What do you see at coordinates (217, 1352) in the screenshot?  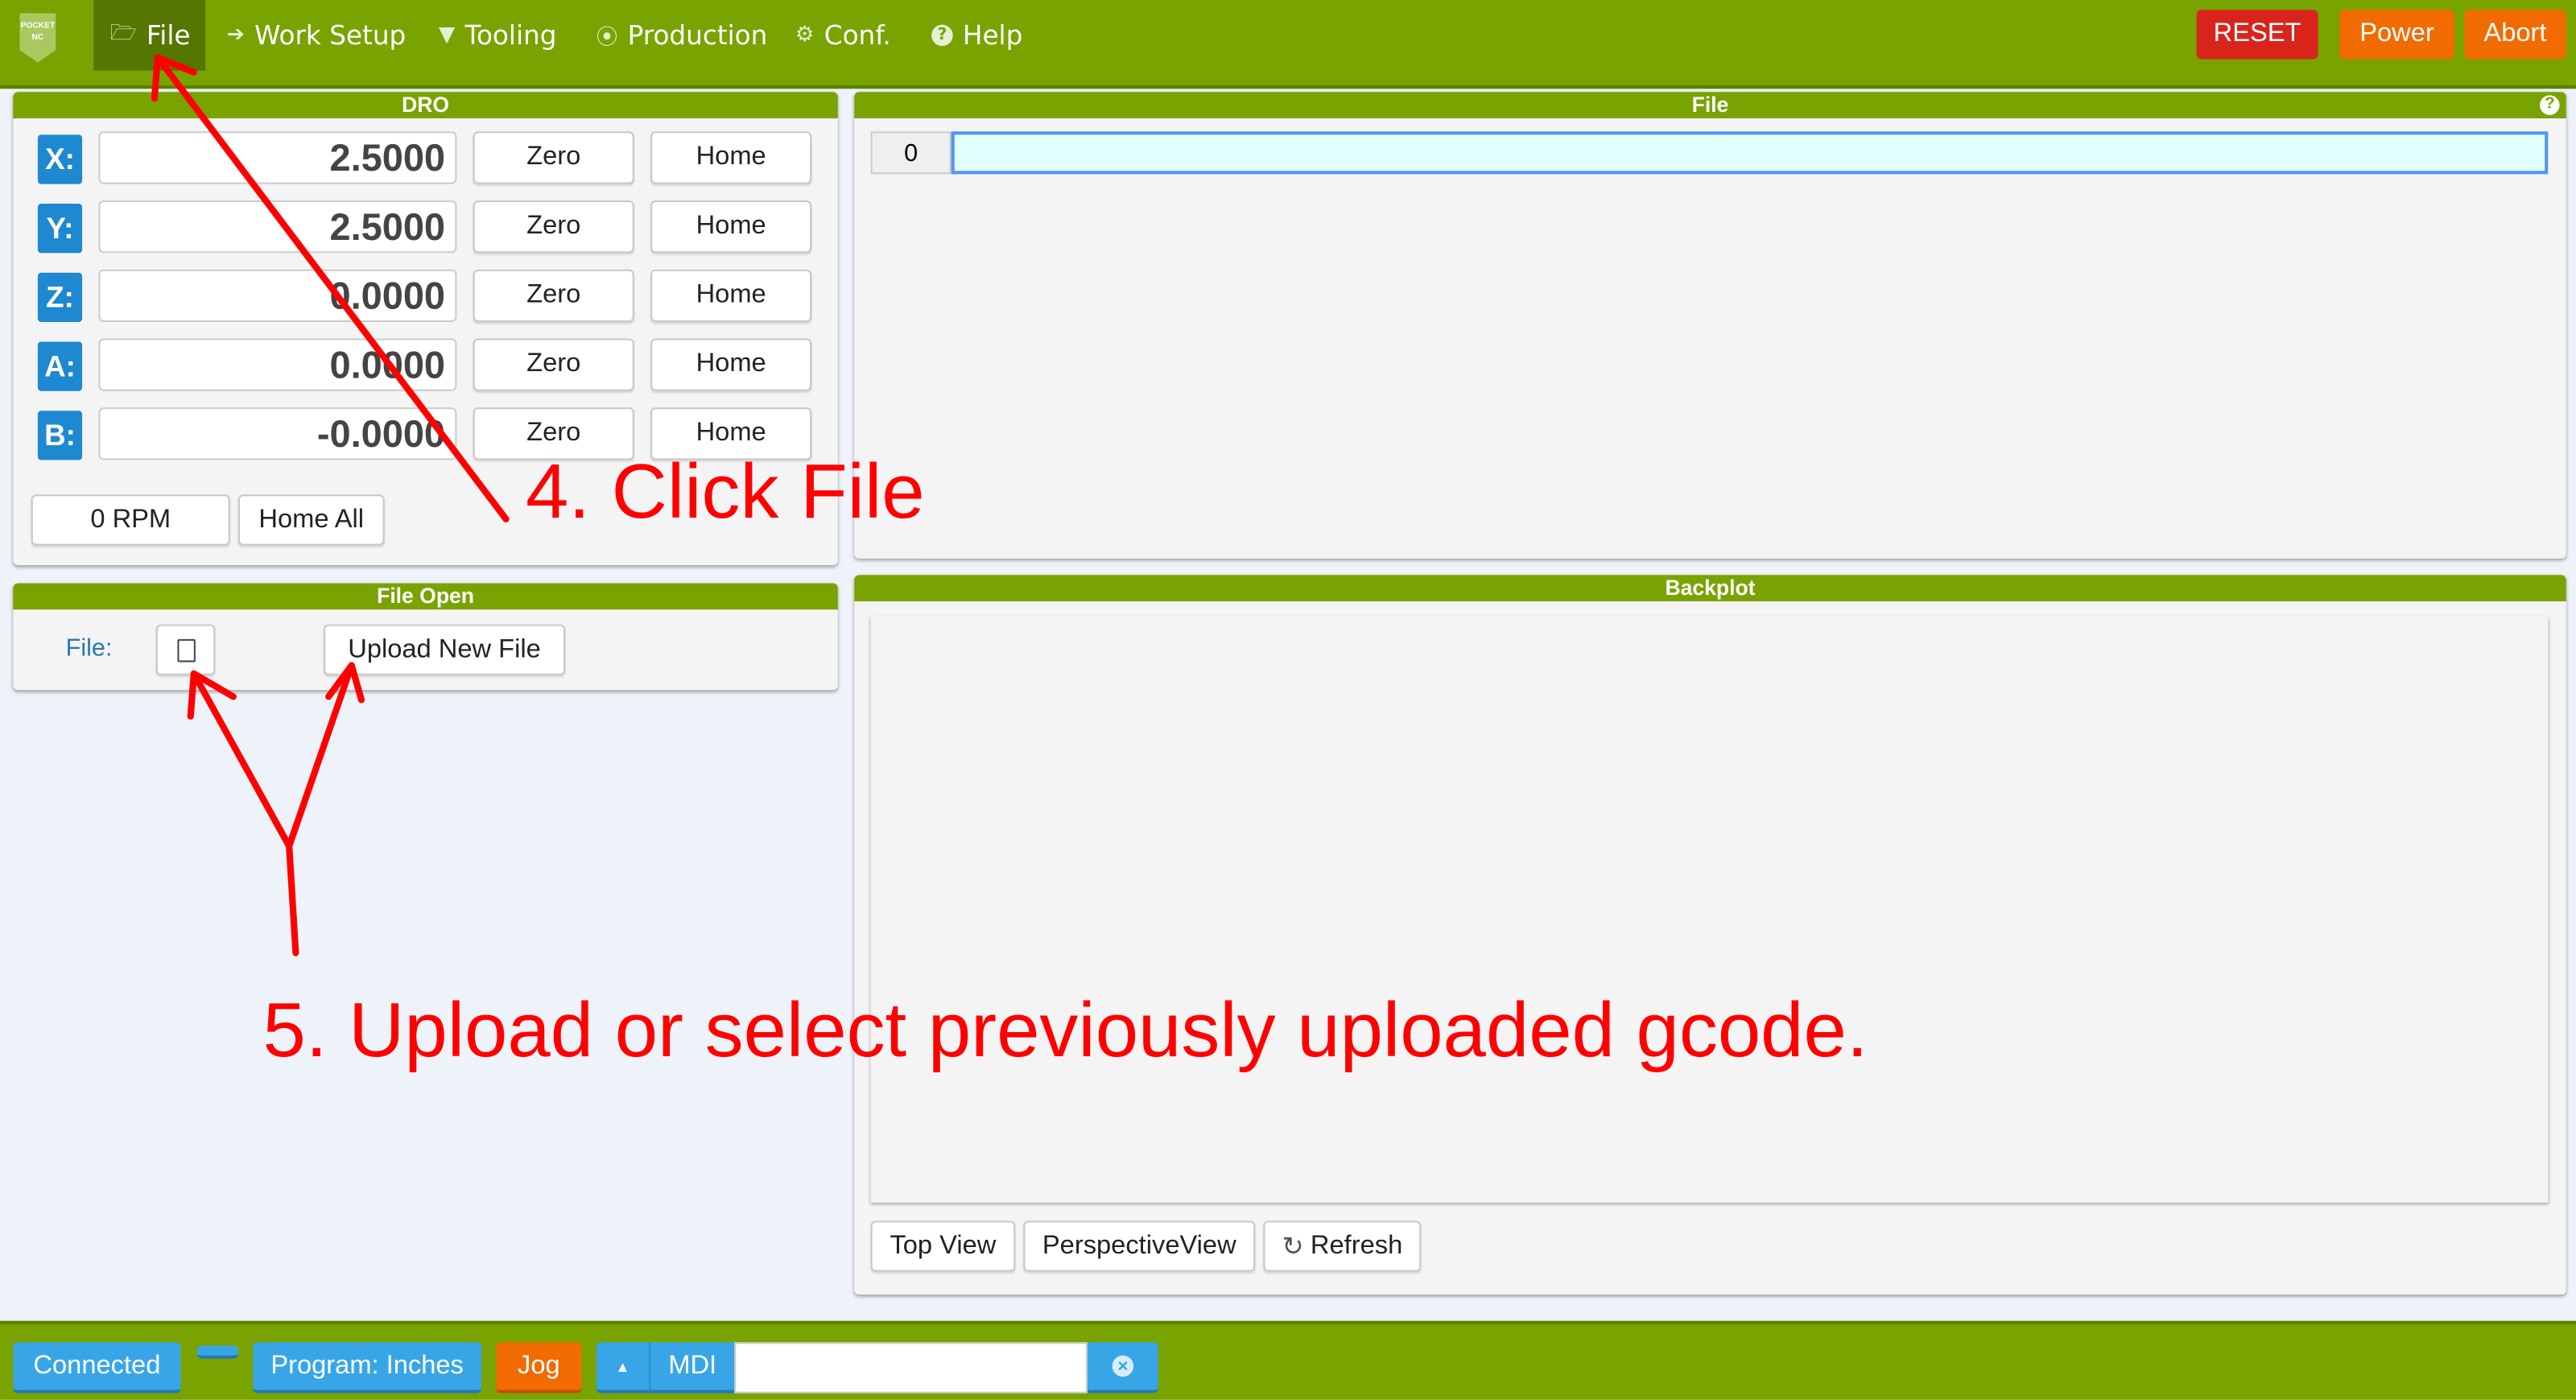 I see `status-indicator` at bounding box center [217, 1352].